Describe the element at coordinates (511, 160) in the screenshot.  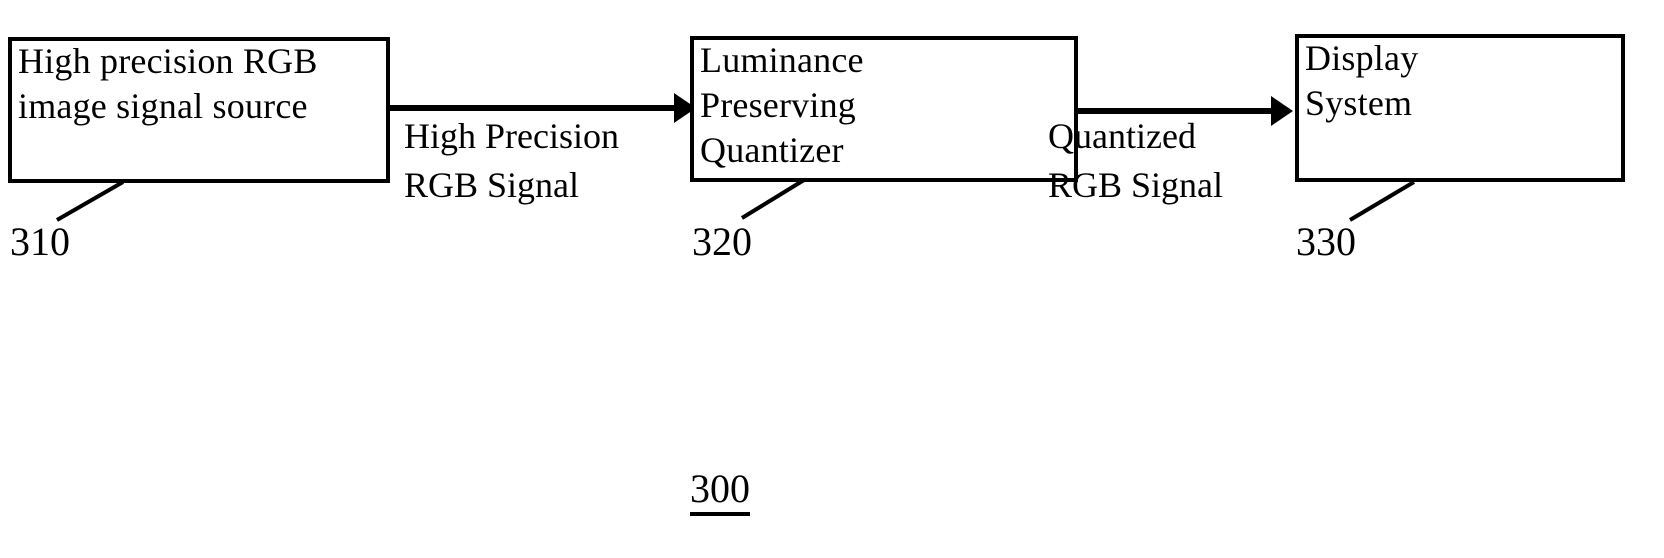
I see `signal-label-high-precision-rgb: High Precision RGB Signal` at that location.